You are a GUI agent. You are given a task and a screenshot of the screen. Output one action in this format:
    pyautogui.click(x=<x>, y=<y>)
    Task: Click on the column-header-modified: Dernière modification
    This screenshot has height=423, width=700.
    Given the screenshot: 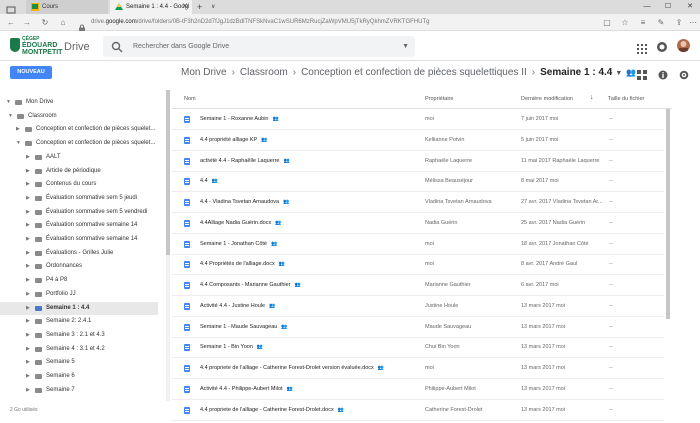 What is the action you would take?
    pyautogui.click(x=547, y=99)
    